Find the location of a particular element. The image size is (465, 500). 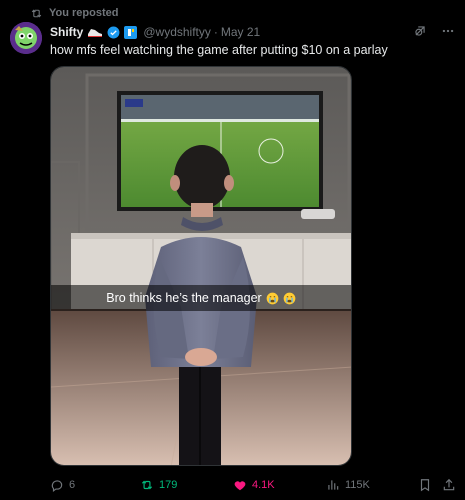

snap-caption-bar: Bro thinks he’s the manager is located at coordinates (201, 298).